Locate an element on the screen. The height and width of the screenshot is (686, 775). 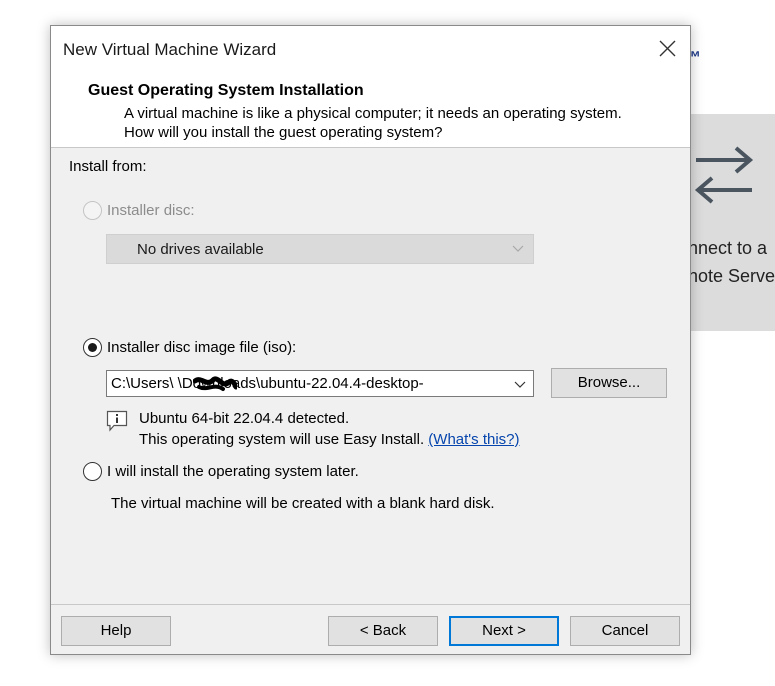
page-title: Guest Operating System Installation is located at coordinates (226, 90).